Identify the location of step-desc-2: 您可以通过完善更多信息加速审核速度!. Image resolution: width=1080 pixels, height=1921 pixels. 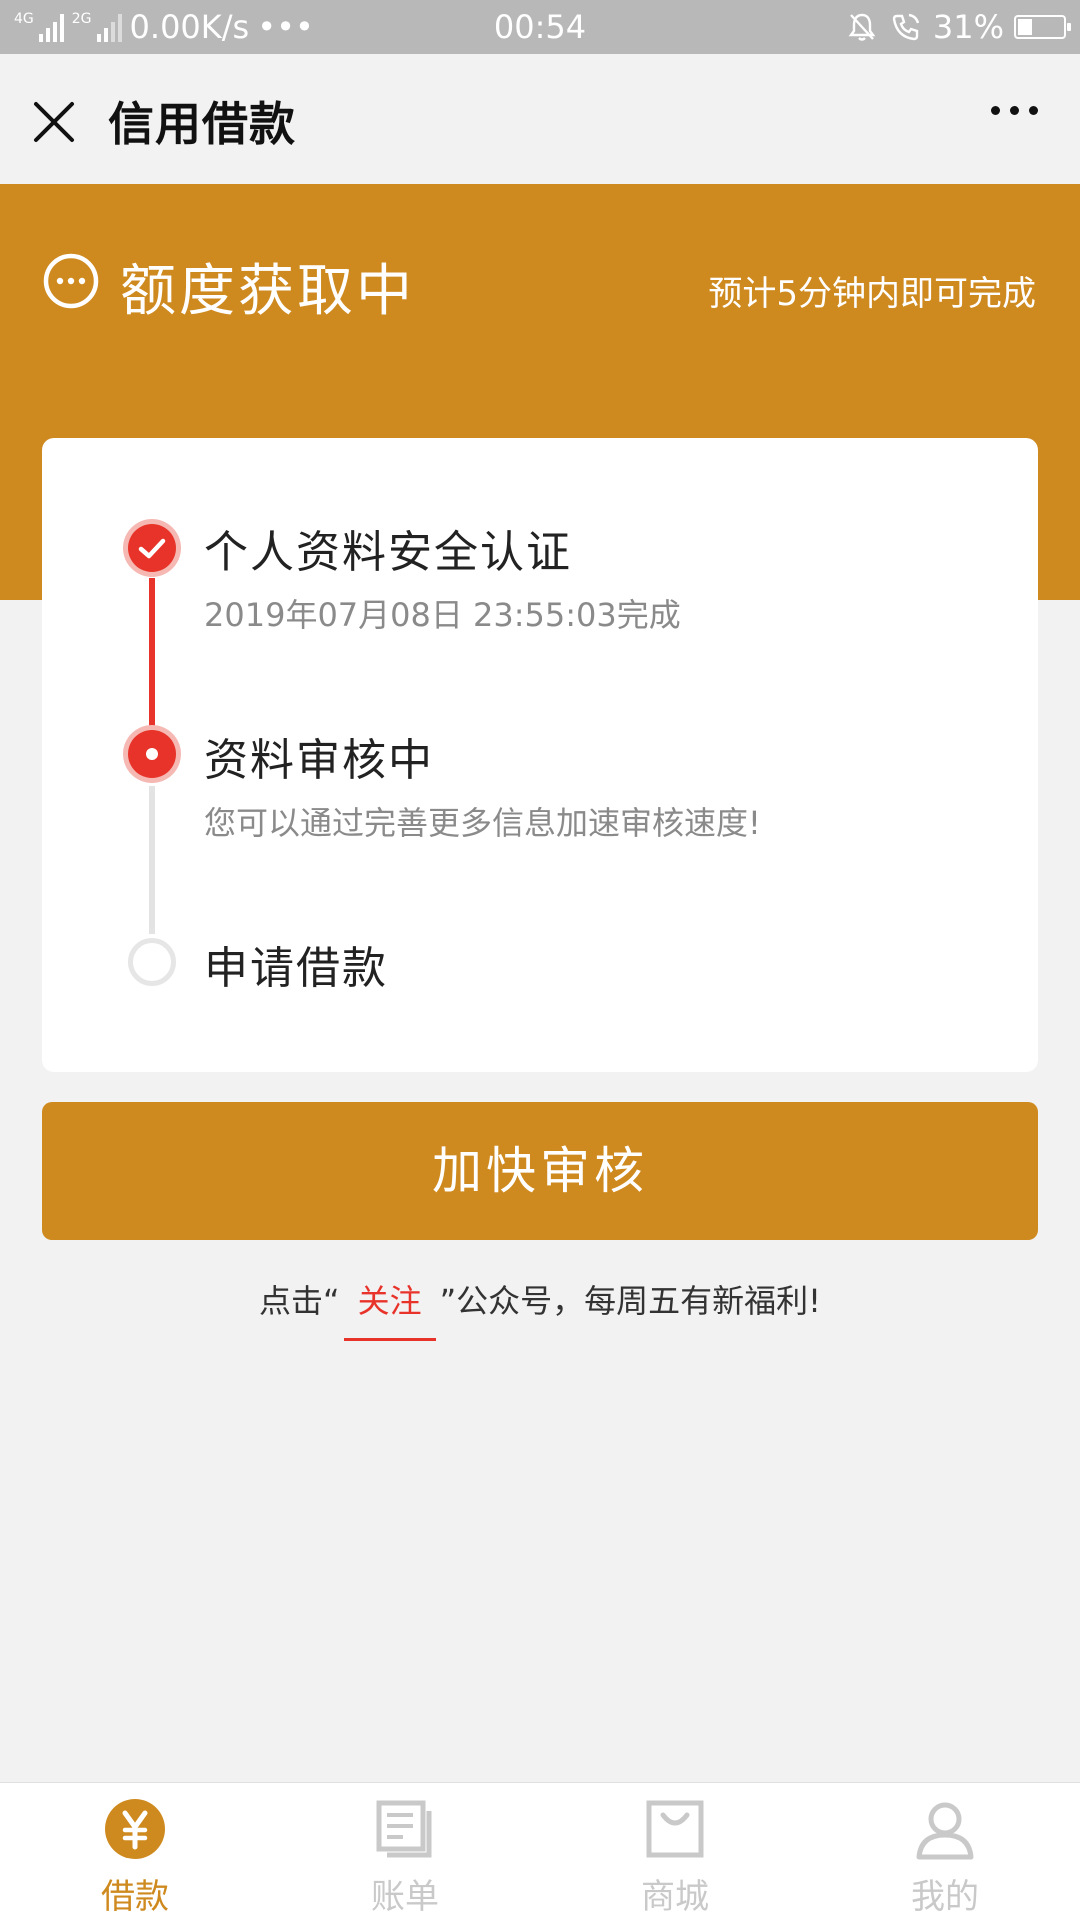
(482, 823).